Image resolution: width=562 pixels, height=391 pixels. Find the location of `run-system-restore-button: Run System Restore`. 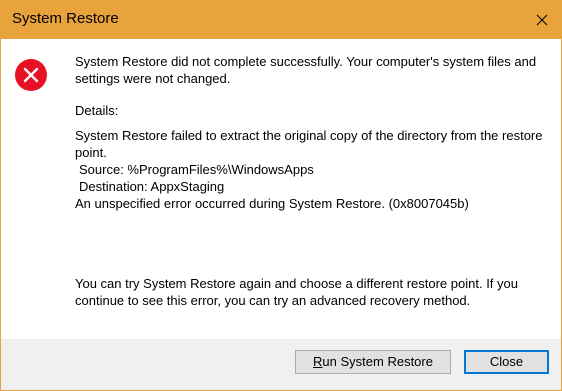

run-system-restore-button: Run System Restore is located at coordinates (373, 362).